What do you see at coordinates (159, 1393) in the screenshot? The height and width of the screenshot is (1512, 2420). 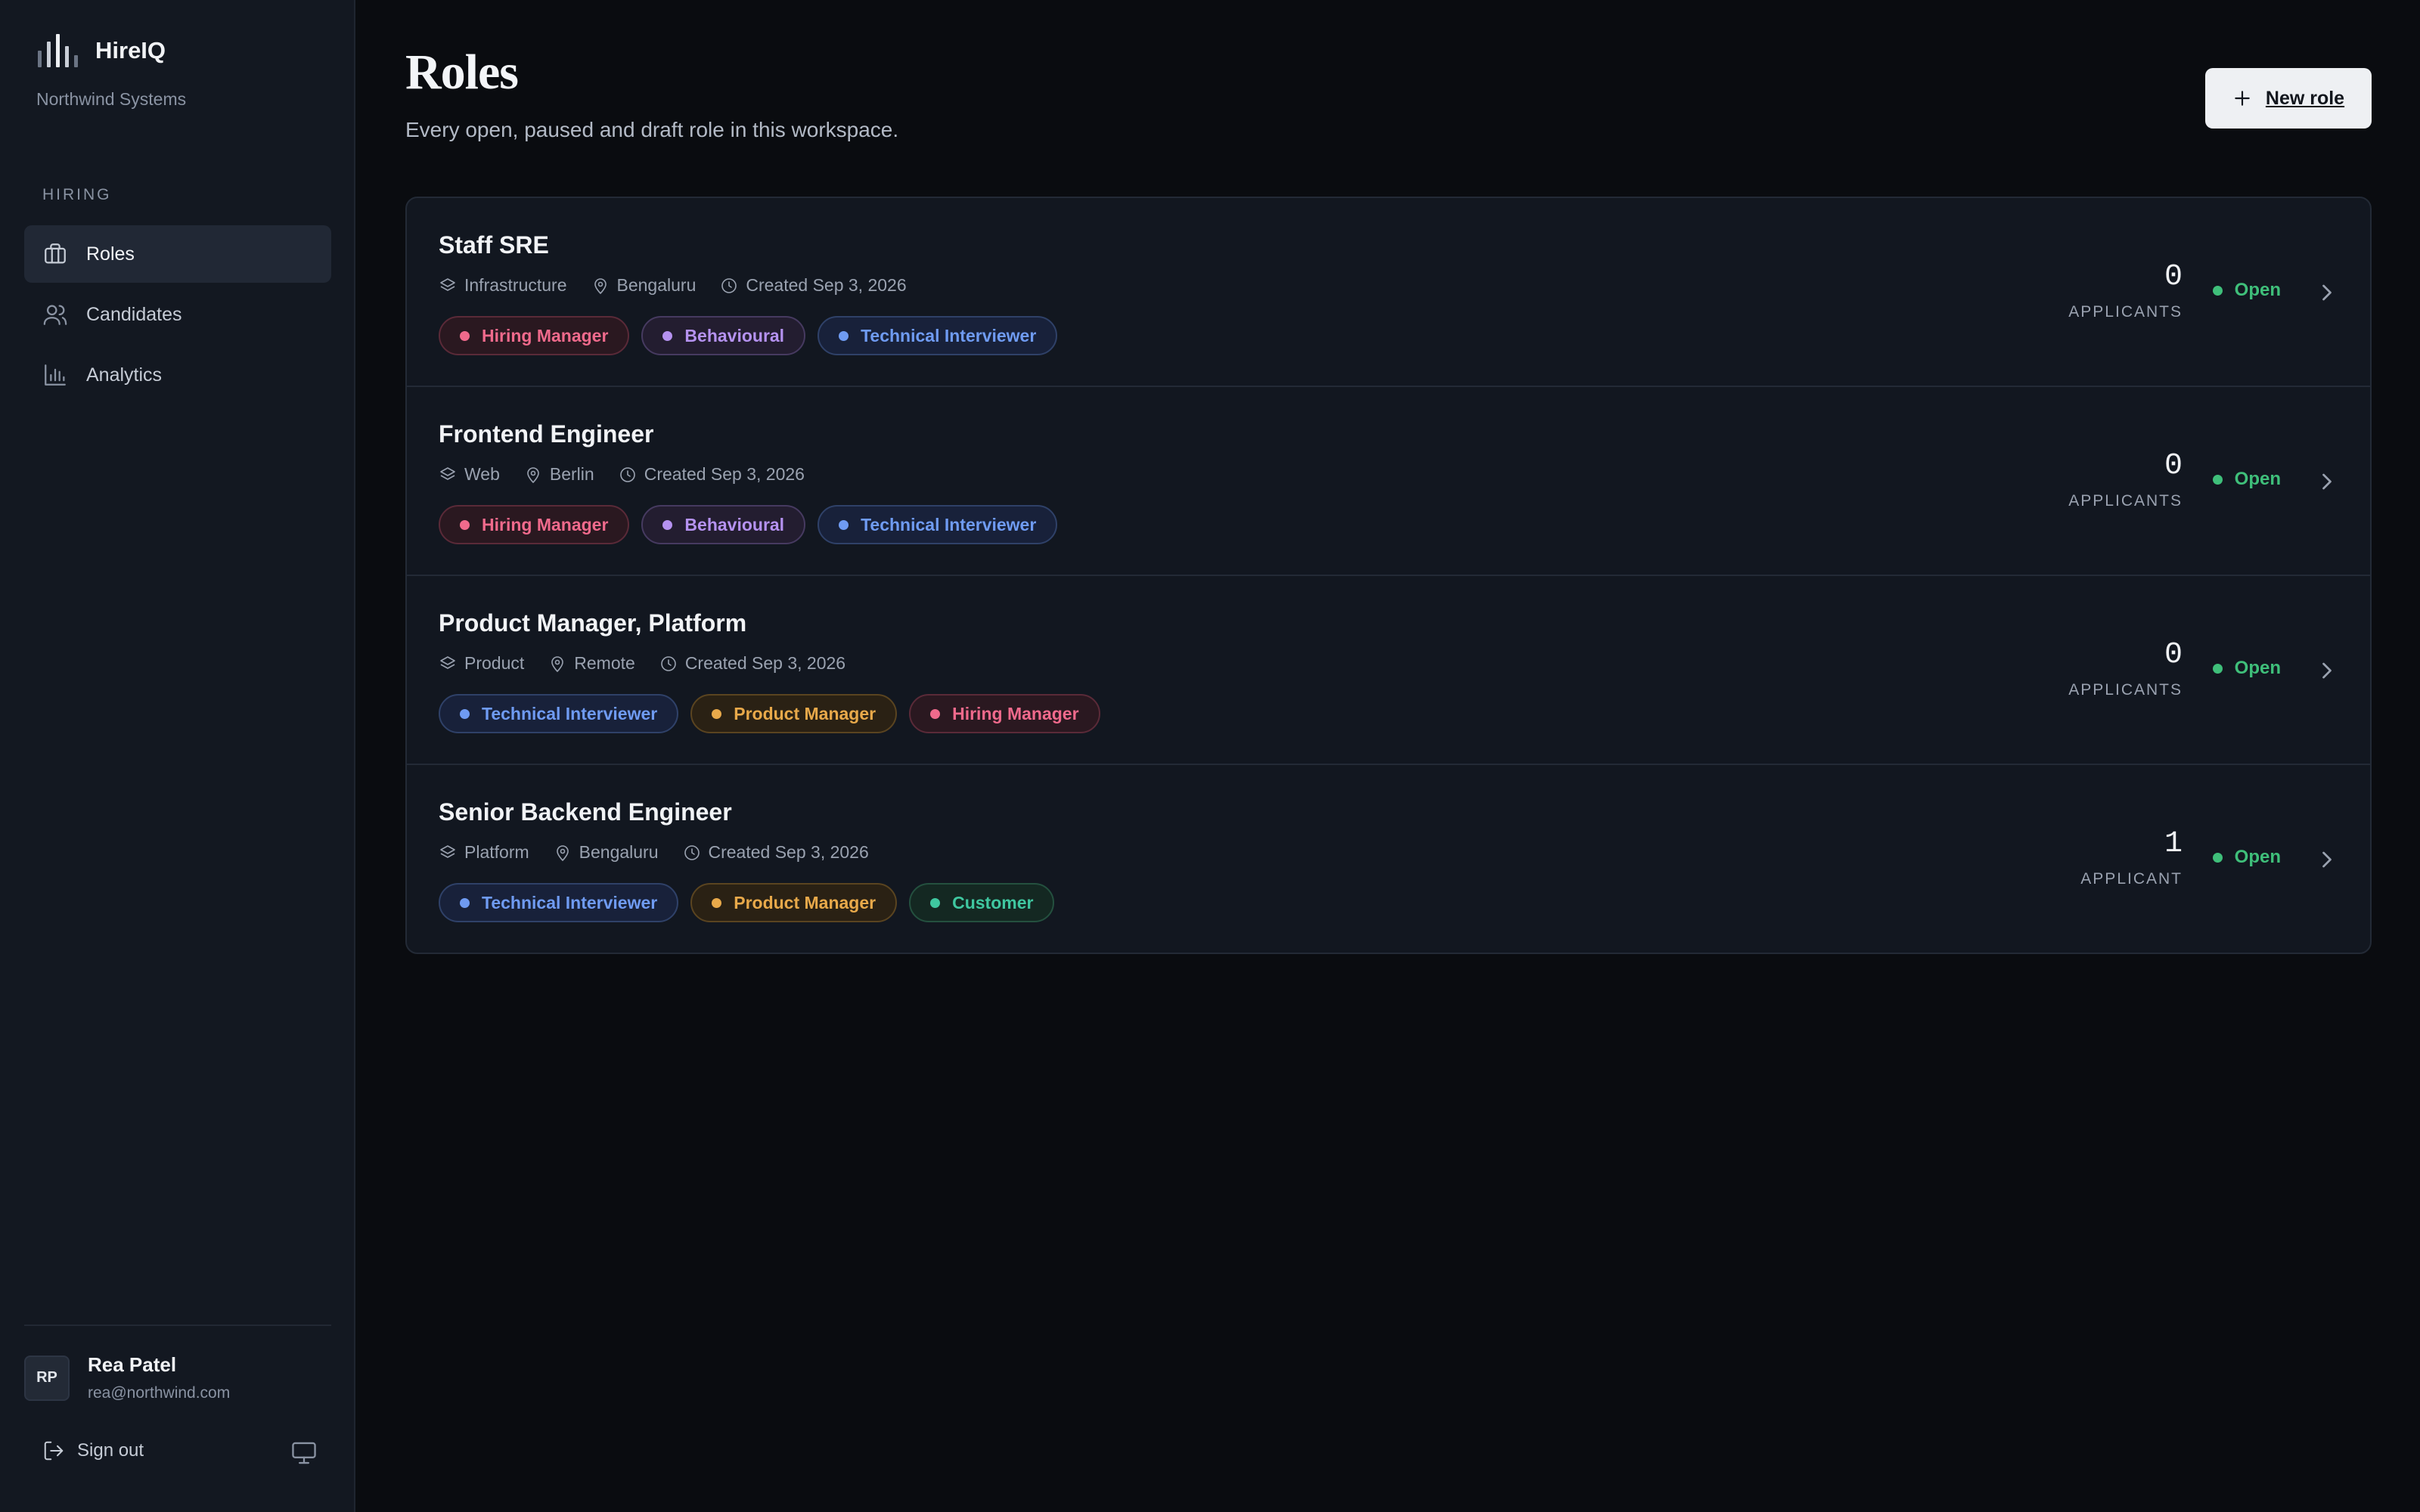 I see `user-email: rea@northwind.com` at bounding box center [159, 1393].